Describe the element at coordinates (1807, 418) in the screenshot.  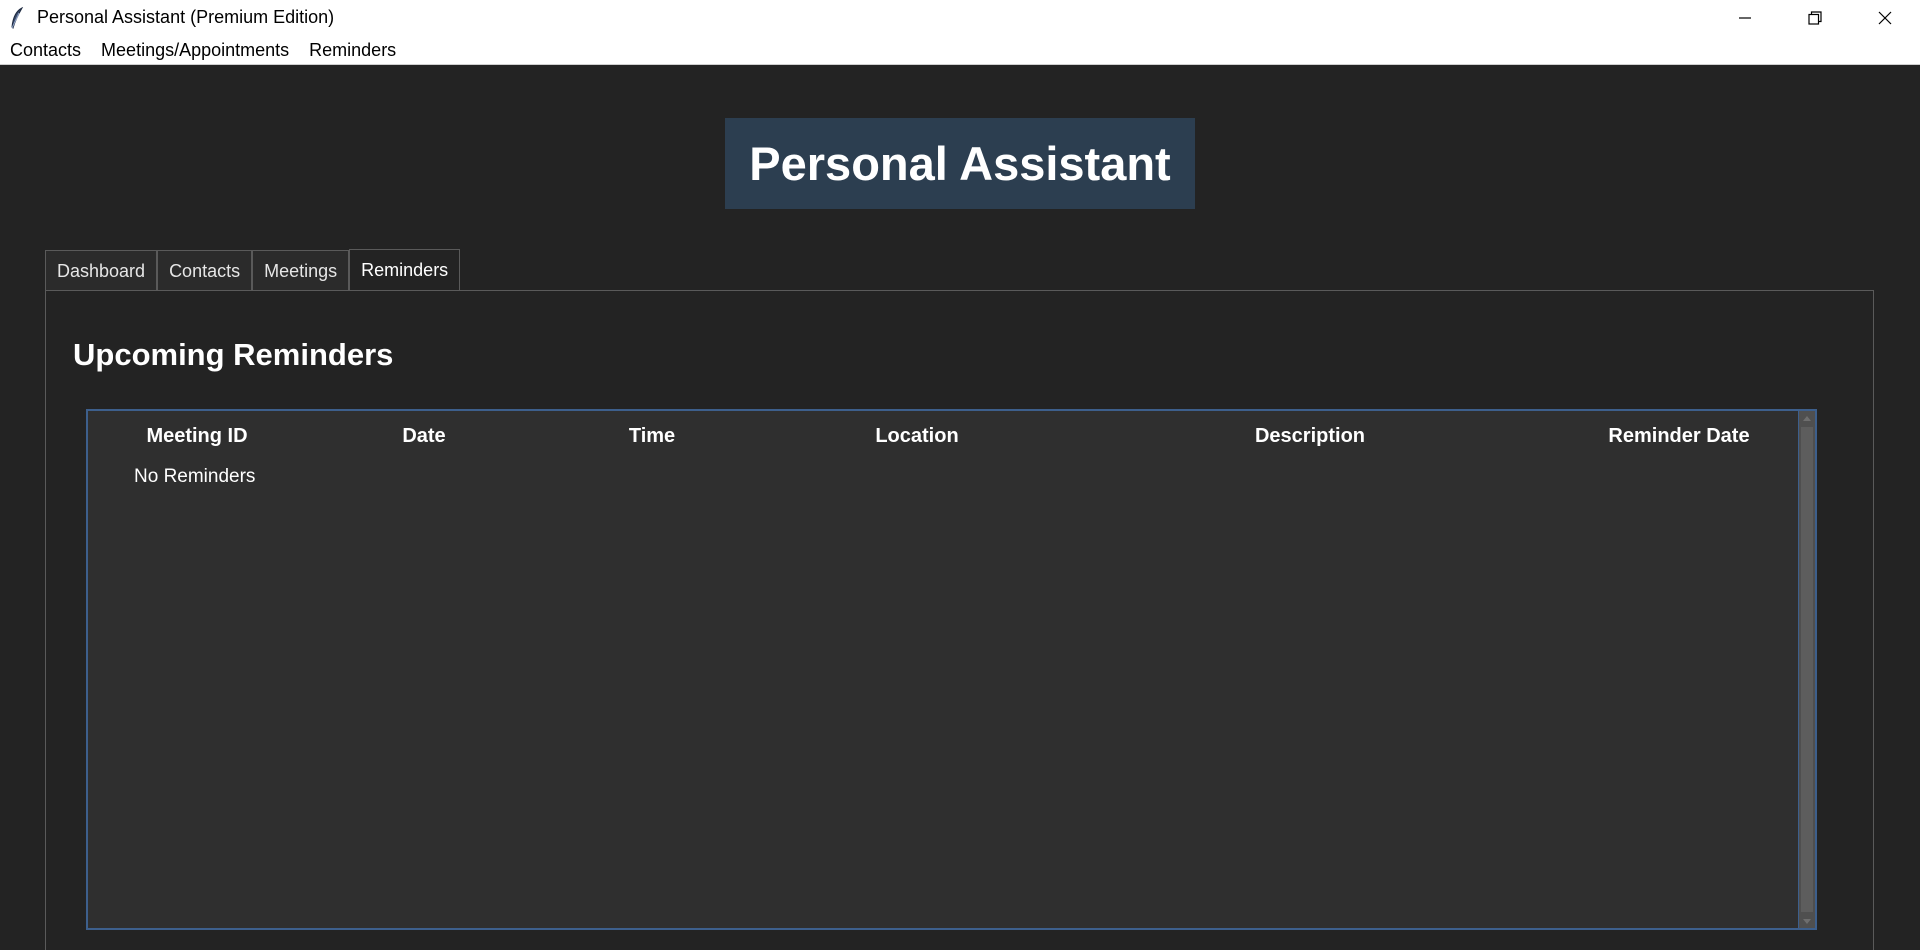
I see `scroll-up-icon` at that location.